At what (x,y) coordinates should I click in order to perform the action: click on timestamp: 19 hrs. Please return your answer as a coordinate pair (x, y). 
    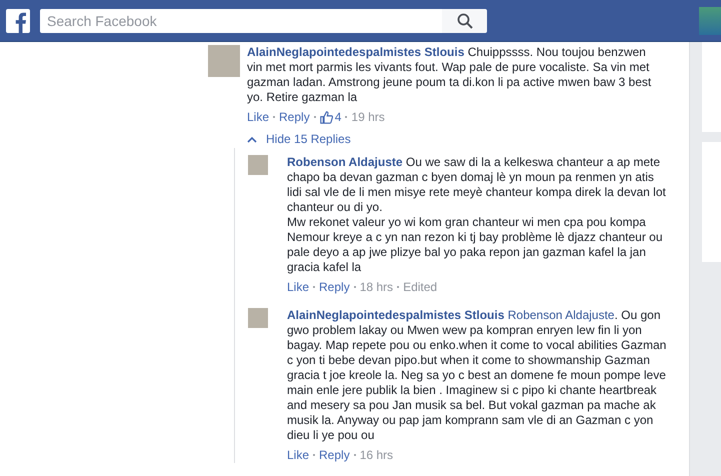
    Looking at the image, I should click on (368, 117).